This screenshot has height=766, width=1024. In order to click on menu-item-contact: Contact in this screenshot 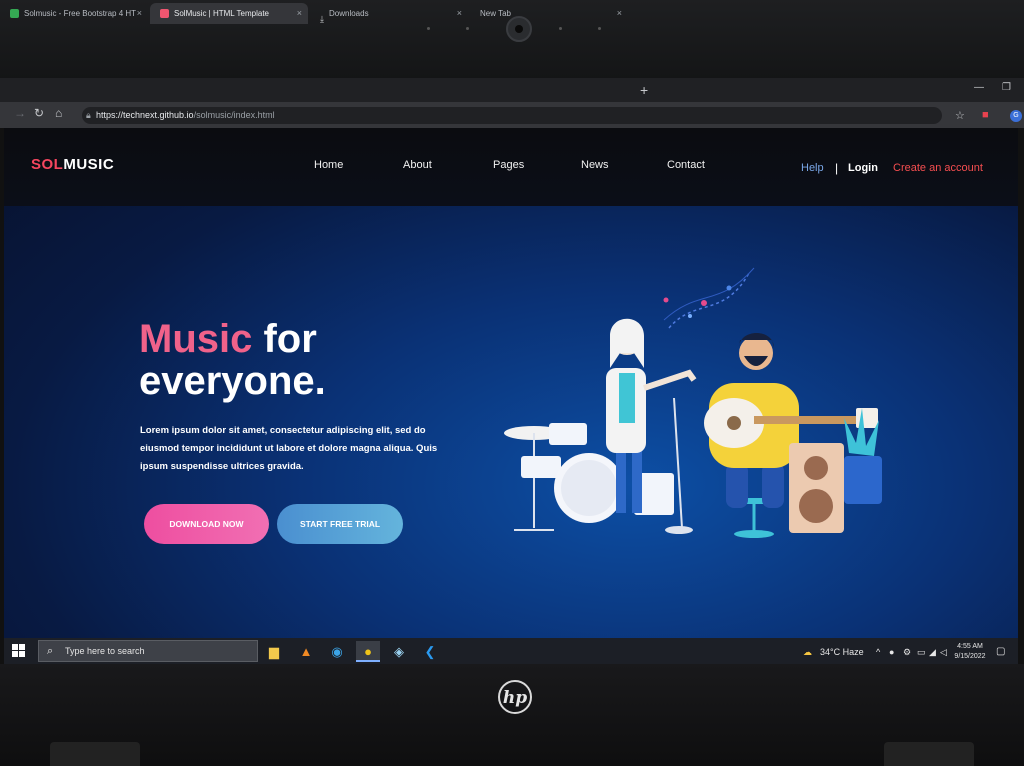, I will do `click(686, 165)`.